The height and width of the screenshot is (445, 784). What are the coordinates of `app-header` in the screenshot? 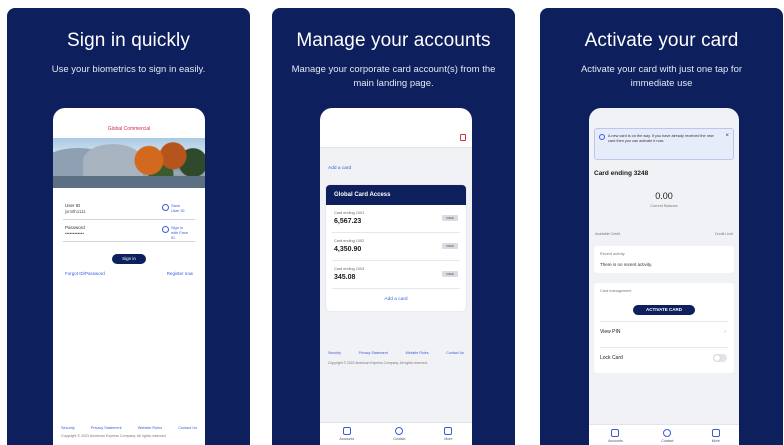 It's located at (396, 128).